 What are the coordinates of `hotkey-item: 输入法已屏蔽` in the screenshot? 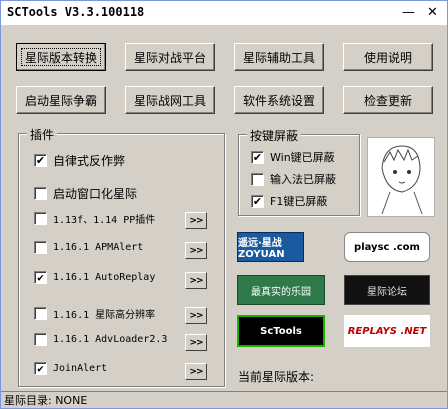 It's located at (293, 179).